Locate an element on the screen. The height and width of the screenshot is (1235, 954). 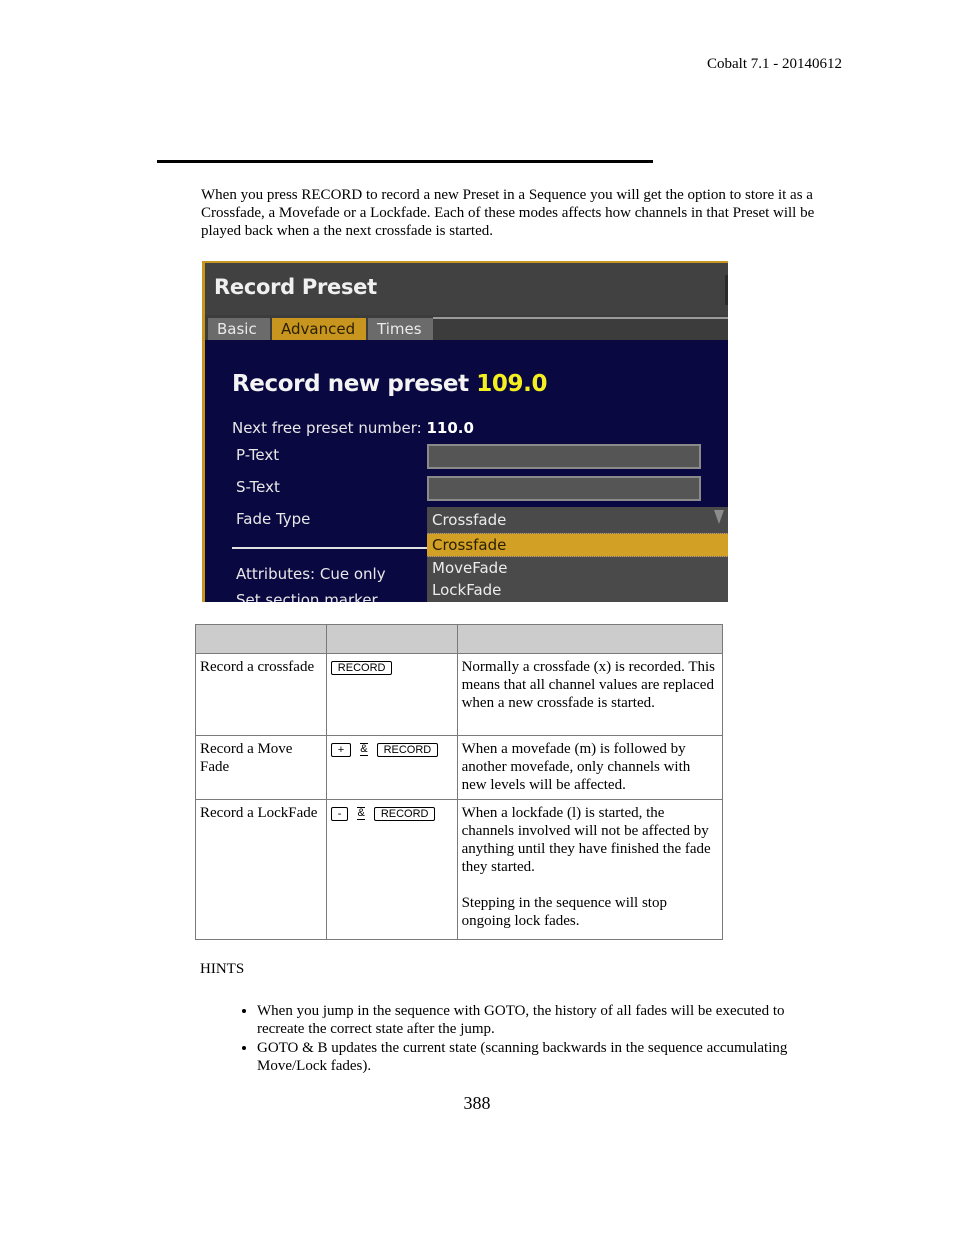
tab-bar-line is located at coordinates (580, 318).